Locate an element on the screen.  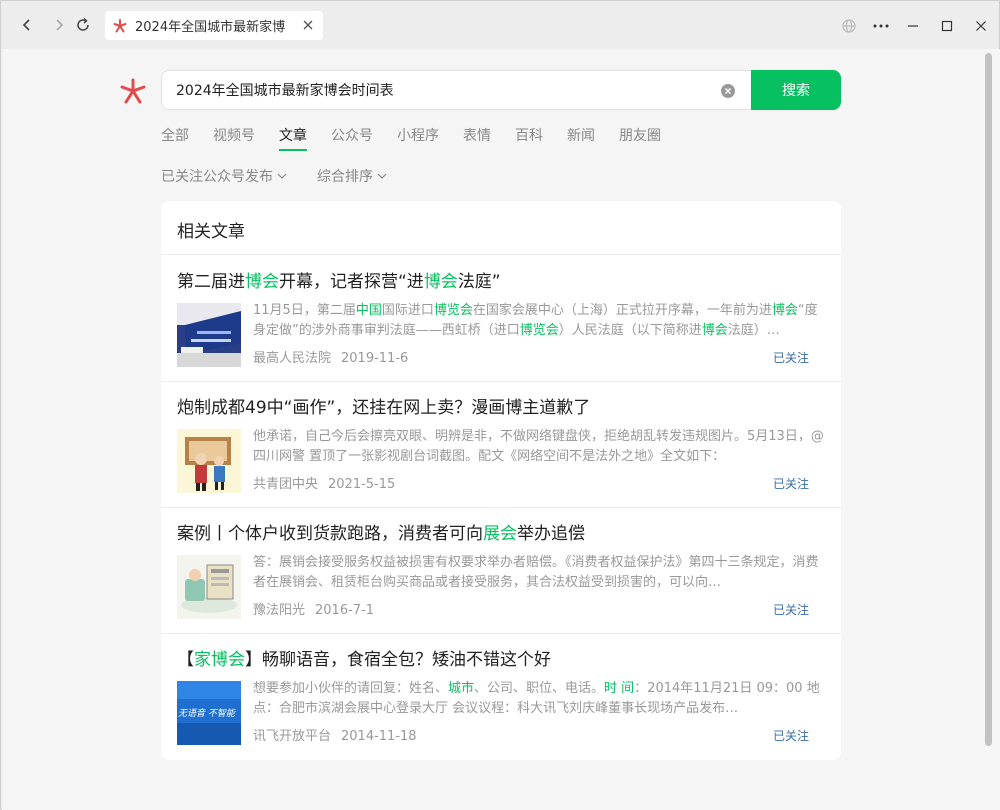
article-title: 案例丨个体户收到货款跑路，消费者可向展会举办追偿 is located at coordinates (381, 531).